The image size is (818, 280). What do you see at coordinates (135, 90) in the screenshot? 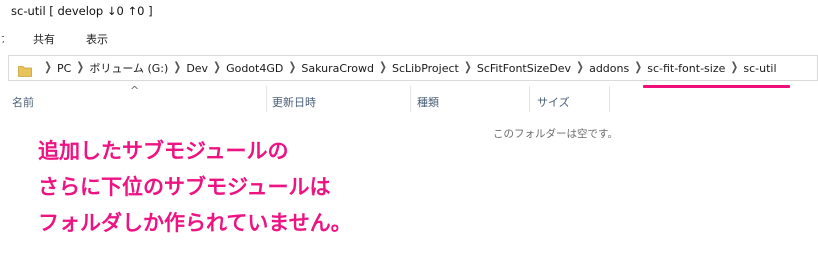
I see `sort-caret-icon: ^` at bounding box center [135, 90].